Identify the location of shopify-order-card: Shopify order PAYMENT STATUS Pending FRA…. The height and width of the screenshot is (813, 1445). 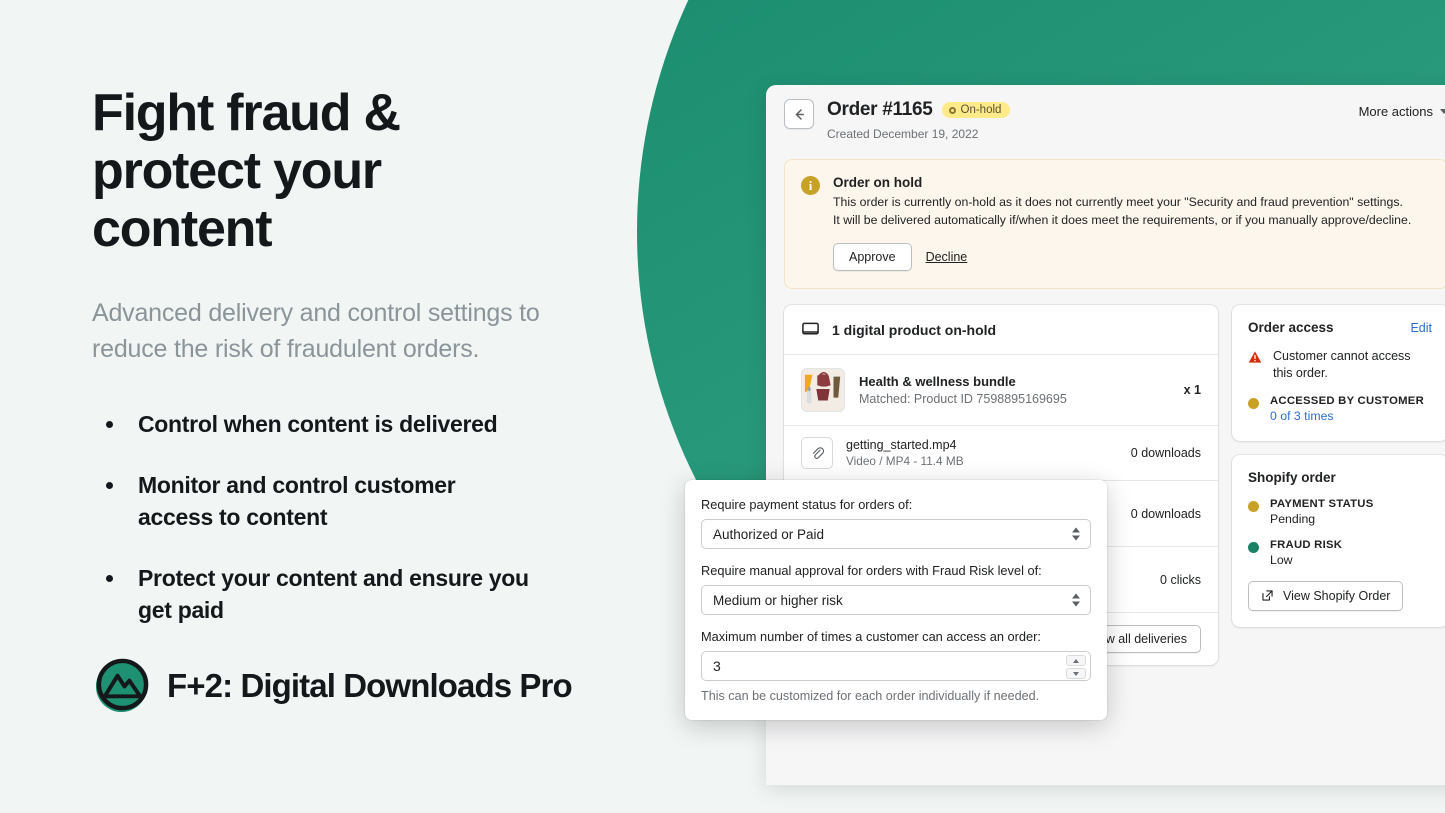
(1338, 540).